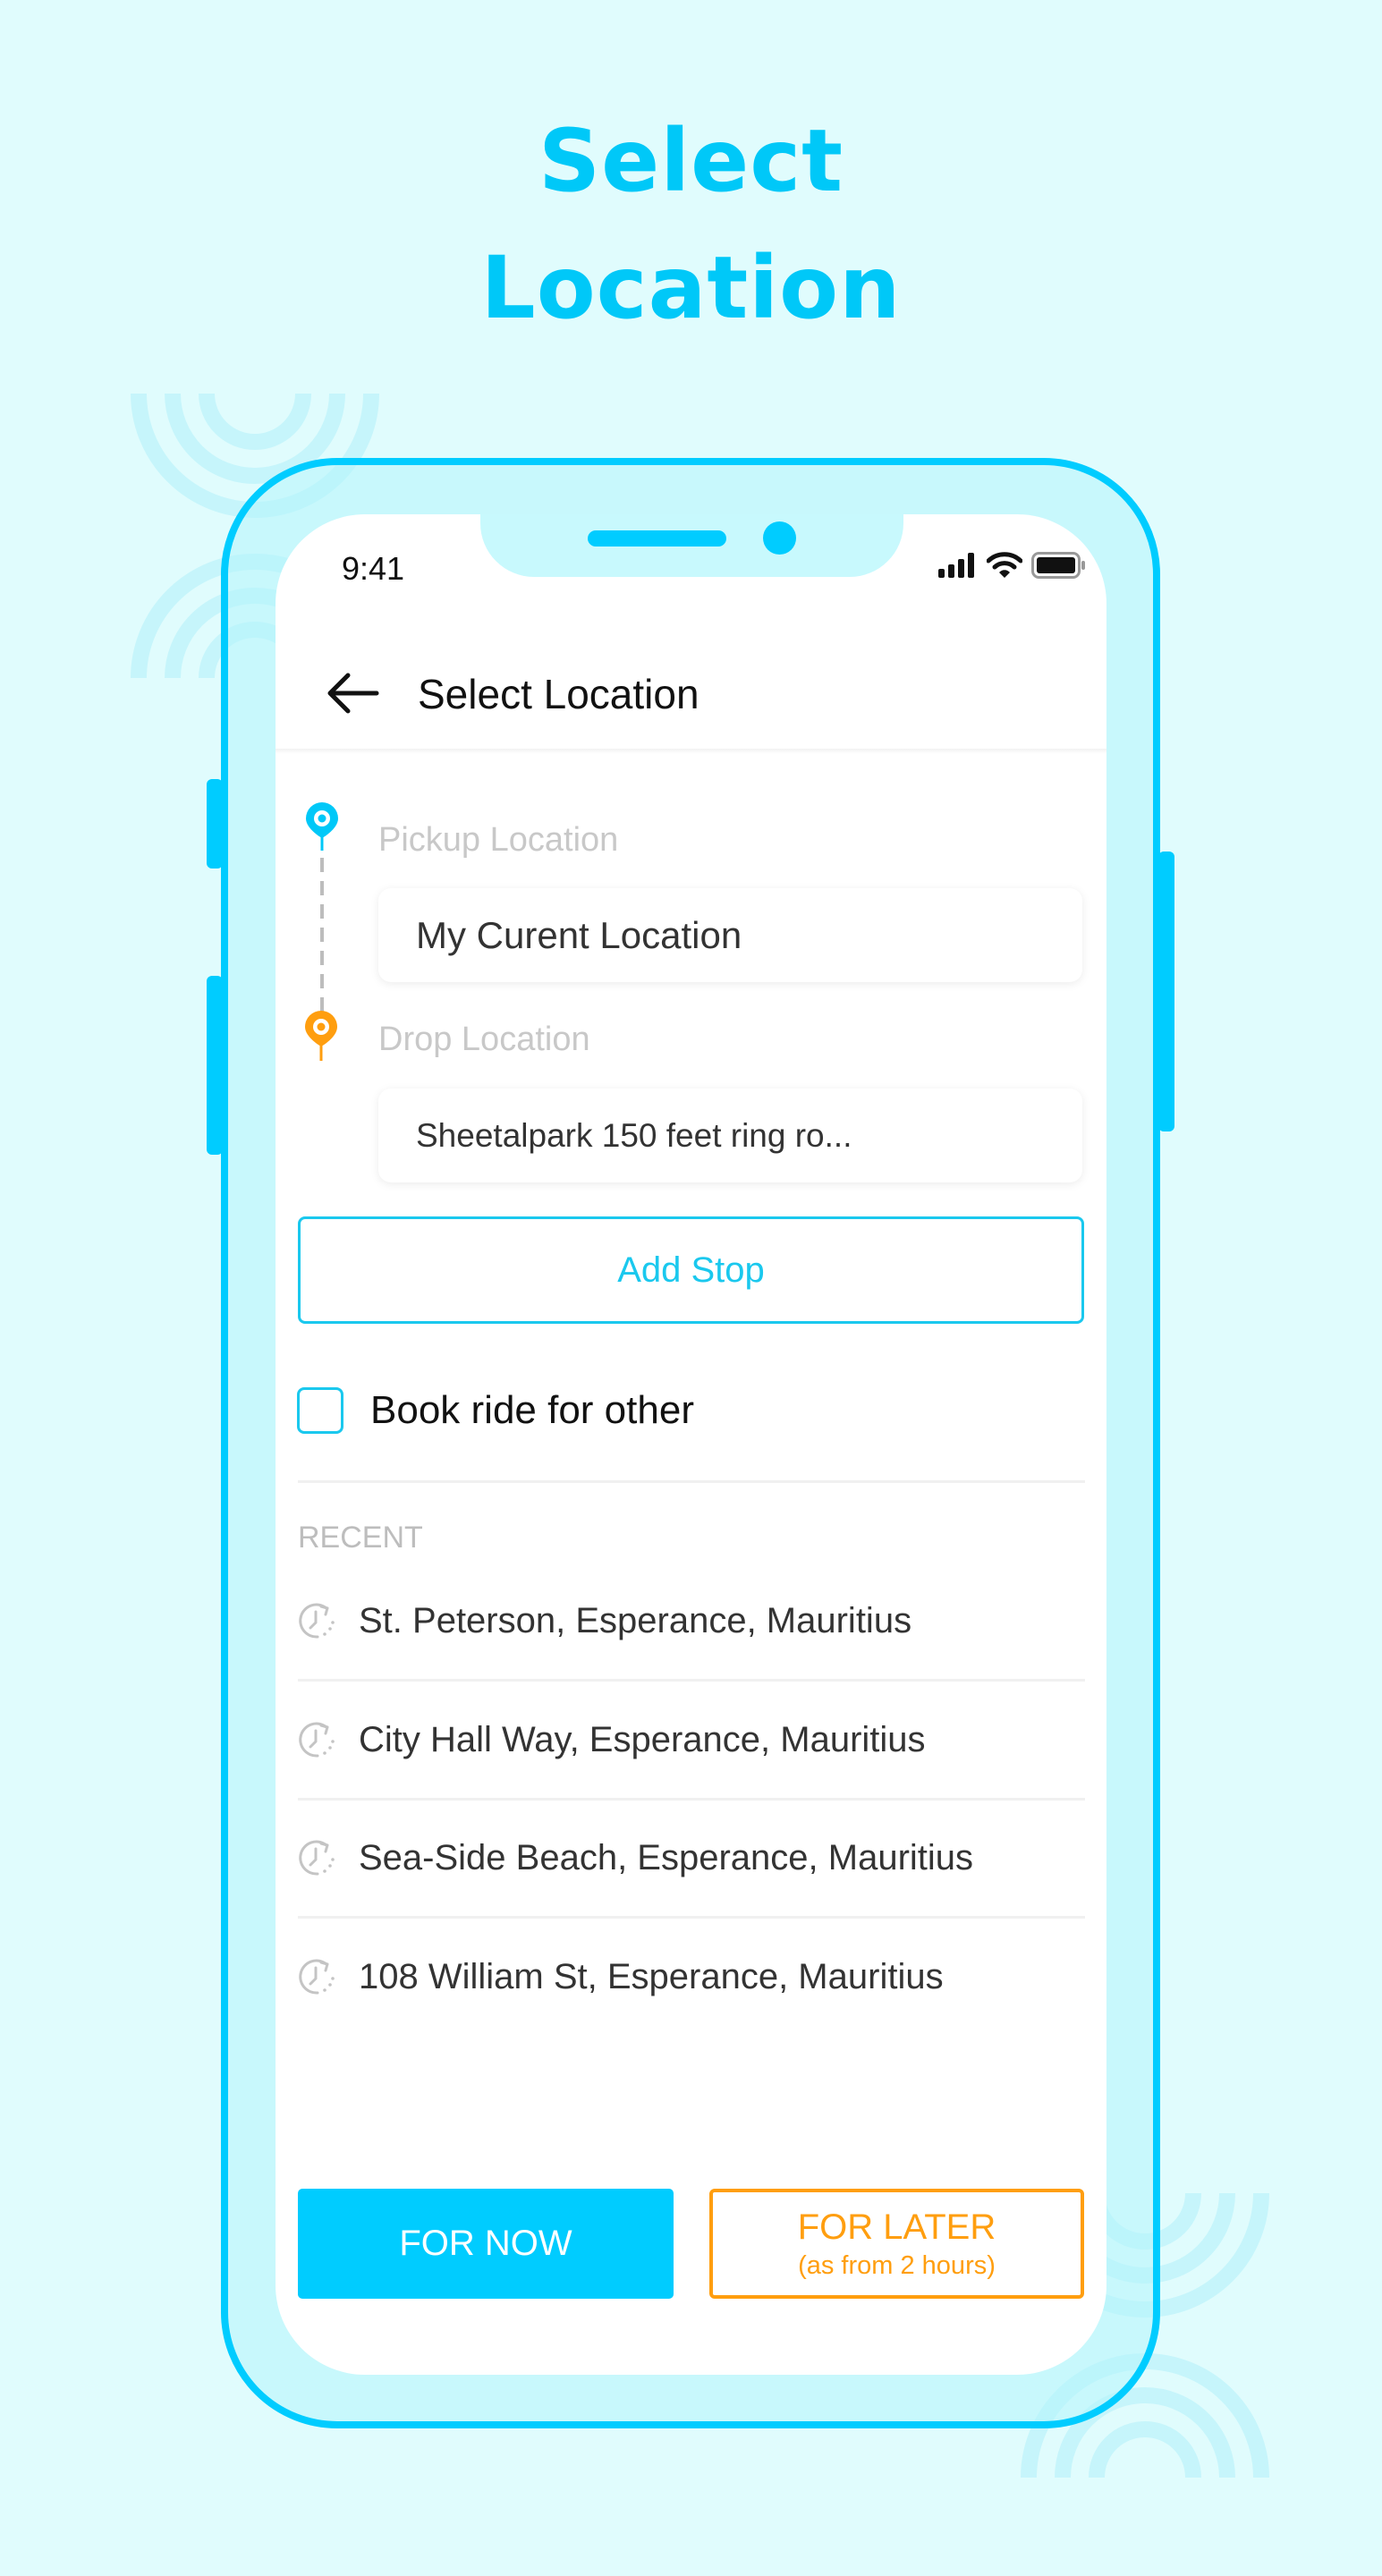 The width and height of the screenshot is (1382, 2576). Describe the element at coordinates (652, 1976) in the screenshot. I see `recent-item-text: 108 William St, Esperance, Mauritius` at that location.